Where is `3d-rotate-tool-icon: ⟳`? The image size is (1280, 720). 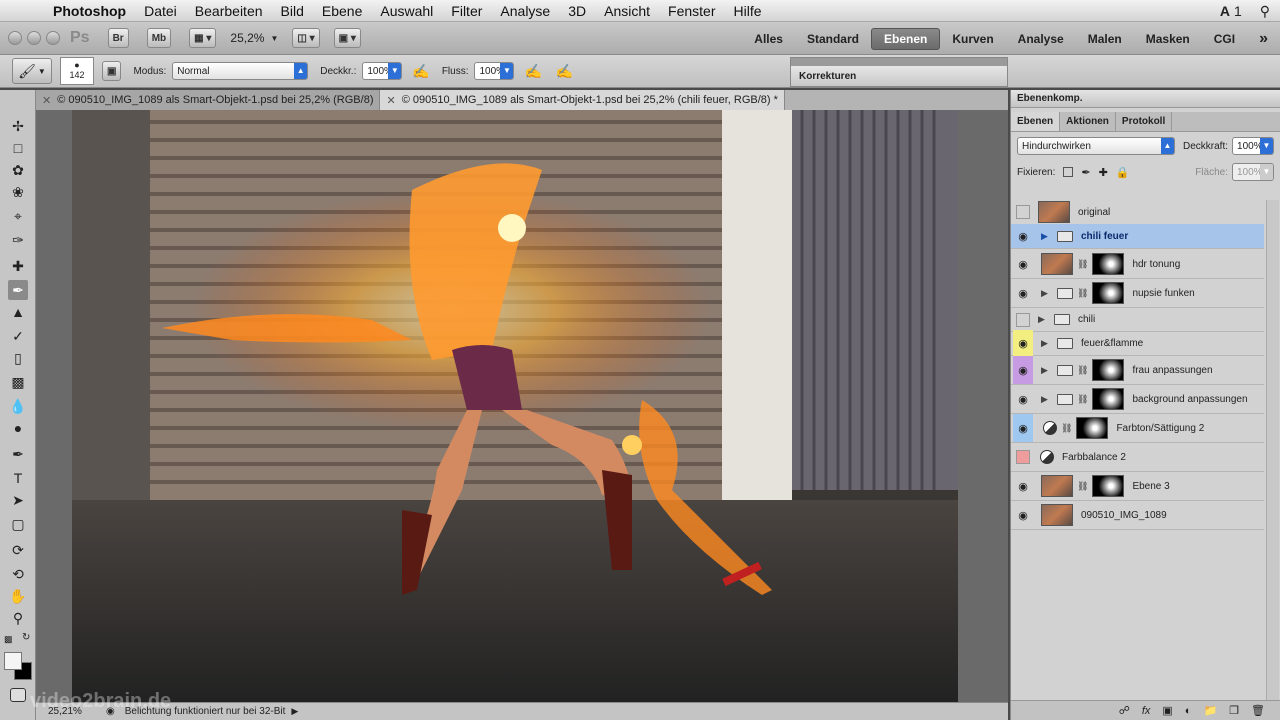 3d-rotate-tool-icon: ⟳ is located at coordinates (18, 550).